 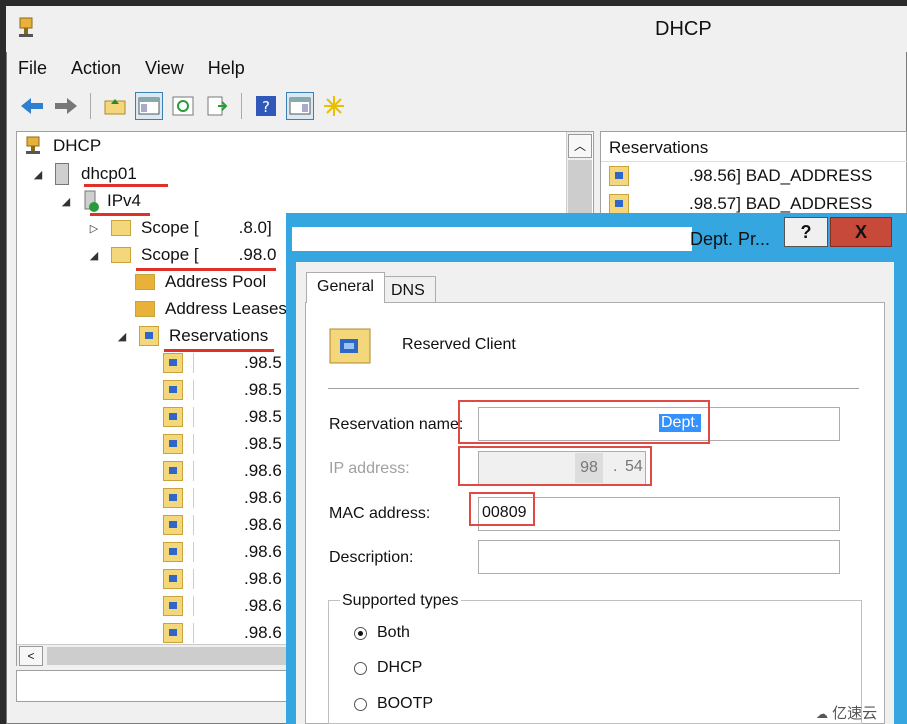 I want to click on list-item: .98.56] BAD_ADDRESS, so click(x=740, y=176).